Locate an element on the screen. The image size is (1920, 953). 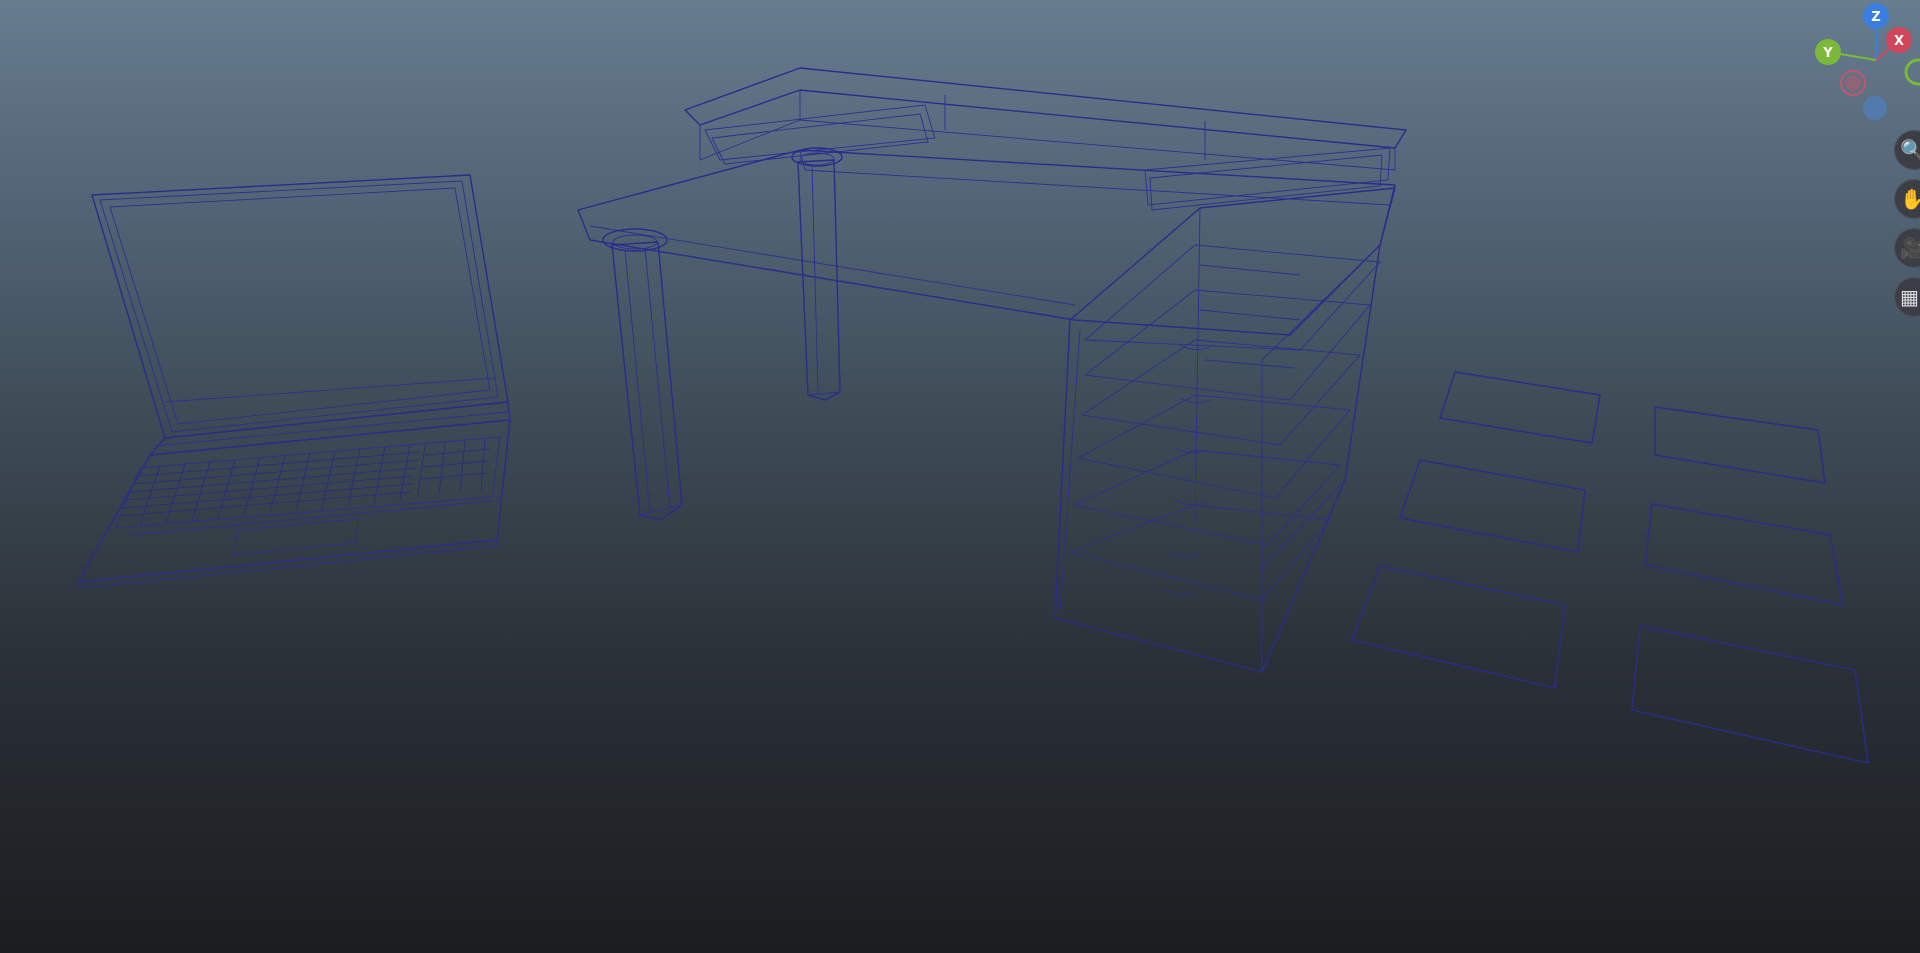
y-axis-ball: Y is located at coordinates (1828, 52).